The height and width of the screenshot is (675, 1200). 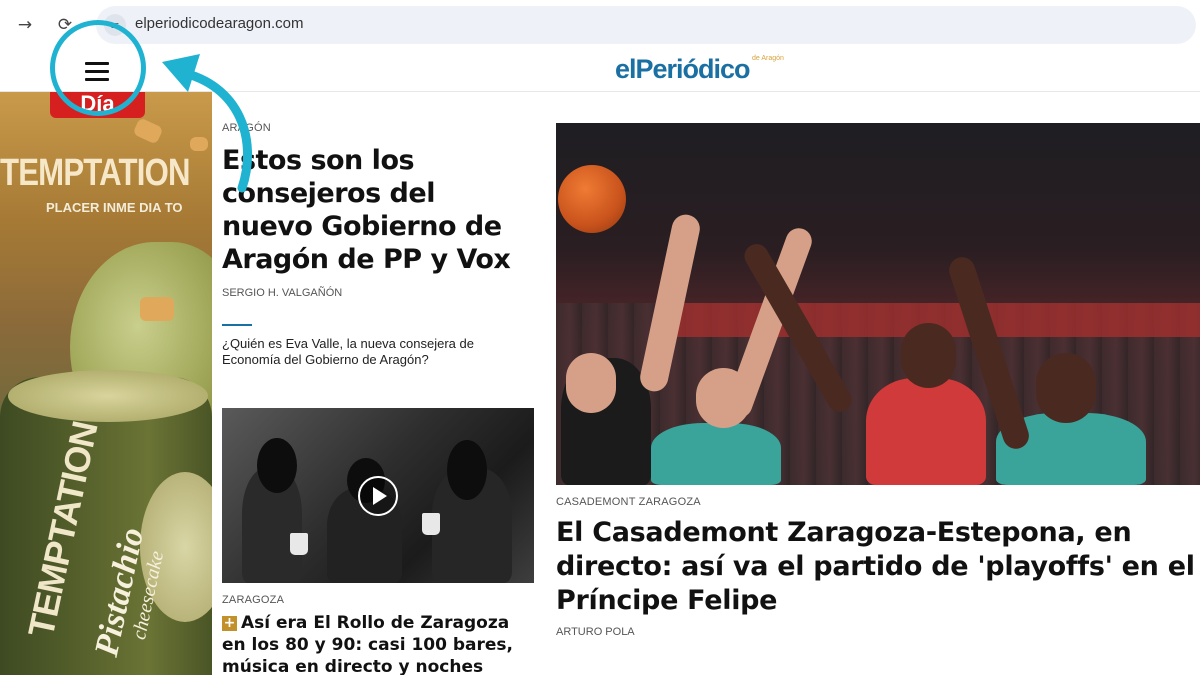 What do you see at coordinates (237, 325) in the screenshot?
I see `divider` at bounding box center [237, 325].